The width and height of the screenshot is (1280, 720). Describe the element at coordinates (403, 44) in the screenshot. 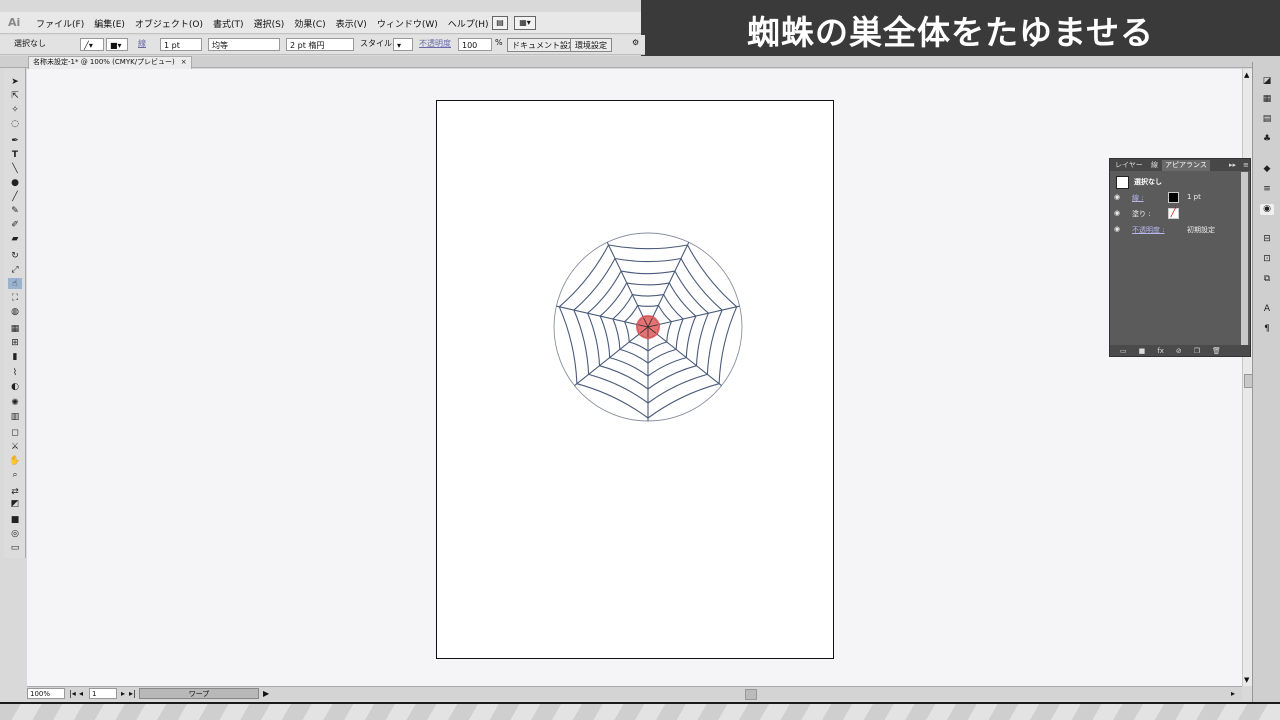

I see `graphic-style-picker: ▾` at that location.